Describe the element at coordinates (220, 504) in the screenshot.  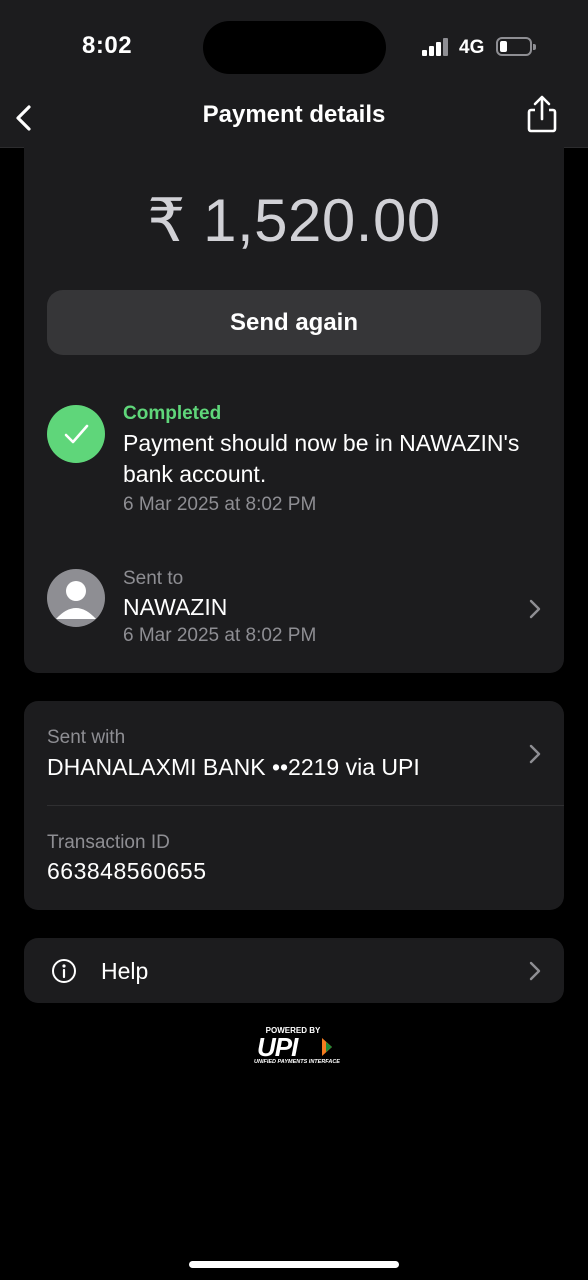
I see `status-date: 6 Mar 2025 at 8:02 PM` at that location.